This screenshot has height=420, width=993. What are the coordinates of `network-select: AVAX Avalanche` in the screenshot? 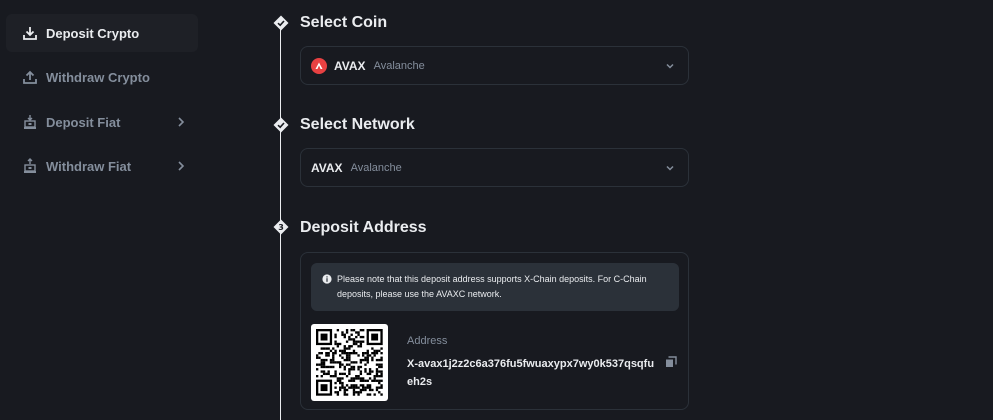 It's located at (494, 167).